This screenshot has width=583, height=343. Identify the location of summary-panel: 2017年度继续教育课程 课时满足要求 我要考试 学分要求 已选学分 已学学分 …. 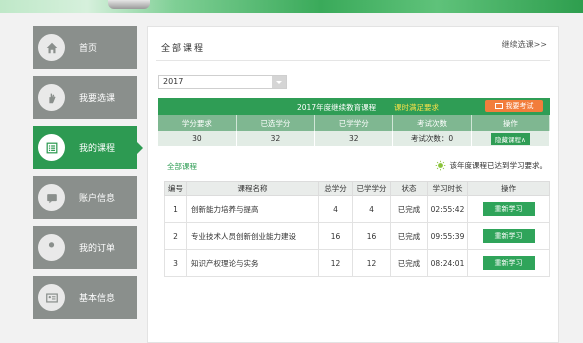
(354, 122).